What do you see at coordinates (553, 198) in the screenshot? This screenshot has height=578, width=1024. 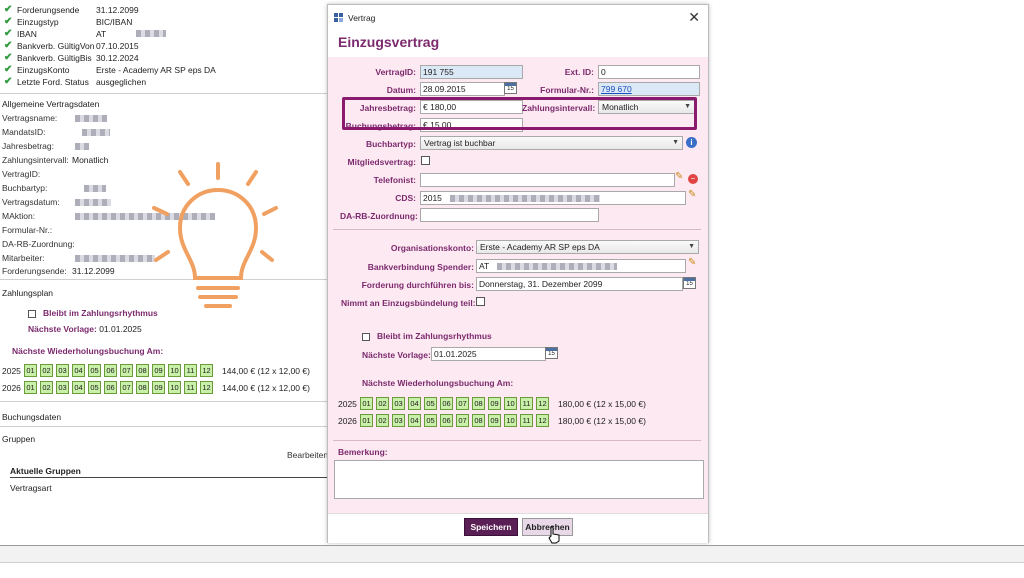 I see `cds-field: 2015` at bounding box center [553, 198].